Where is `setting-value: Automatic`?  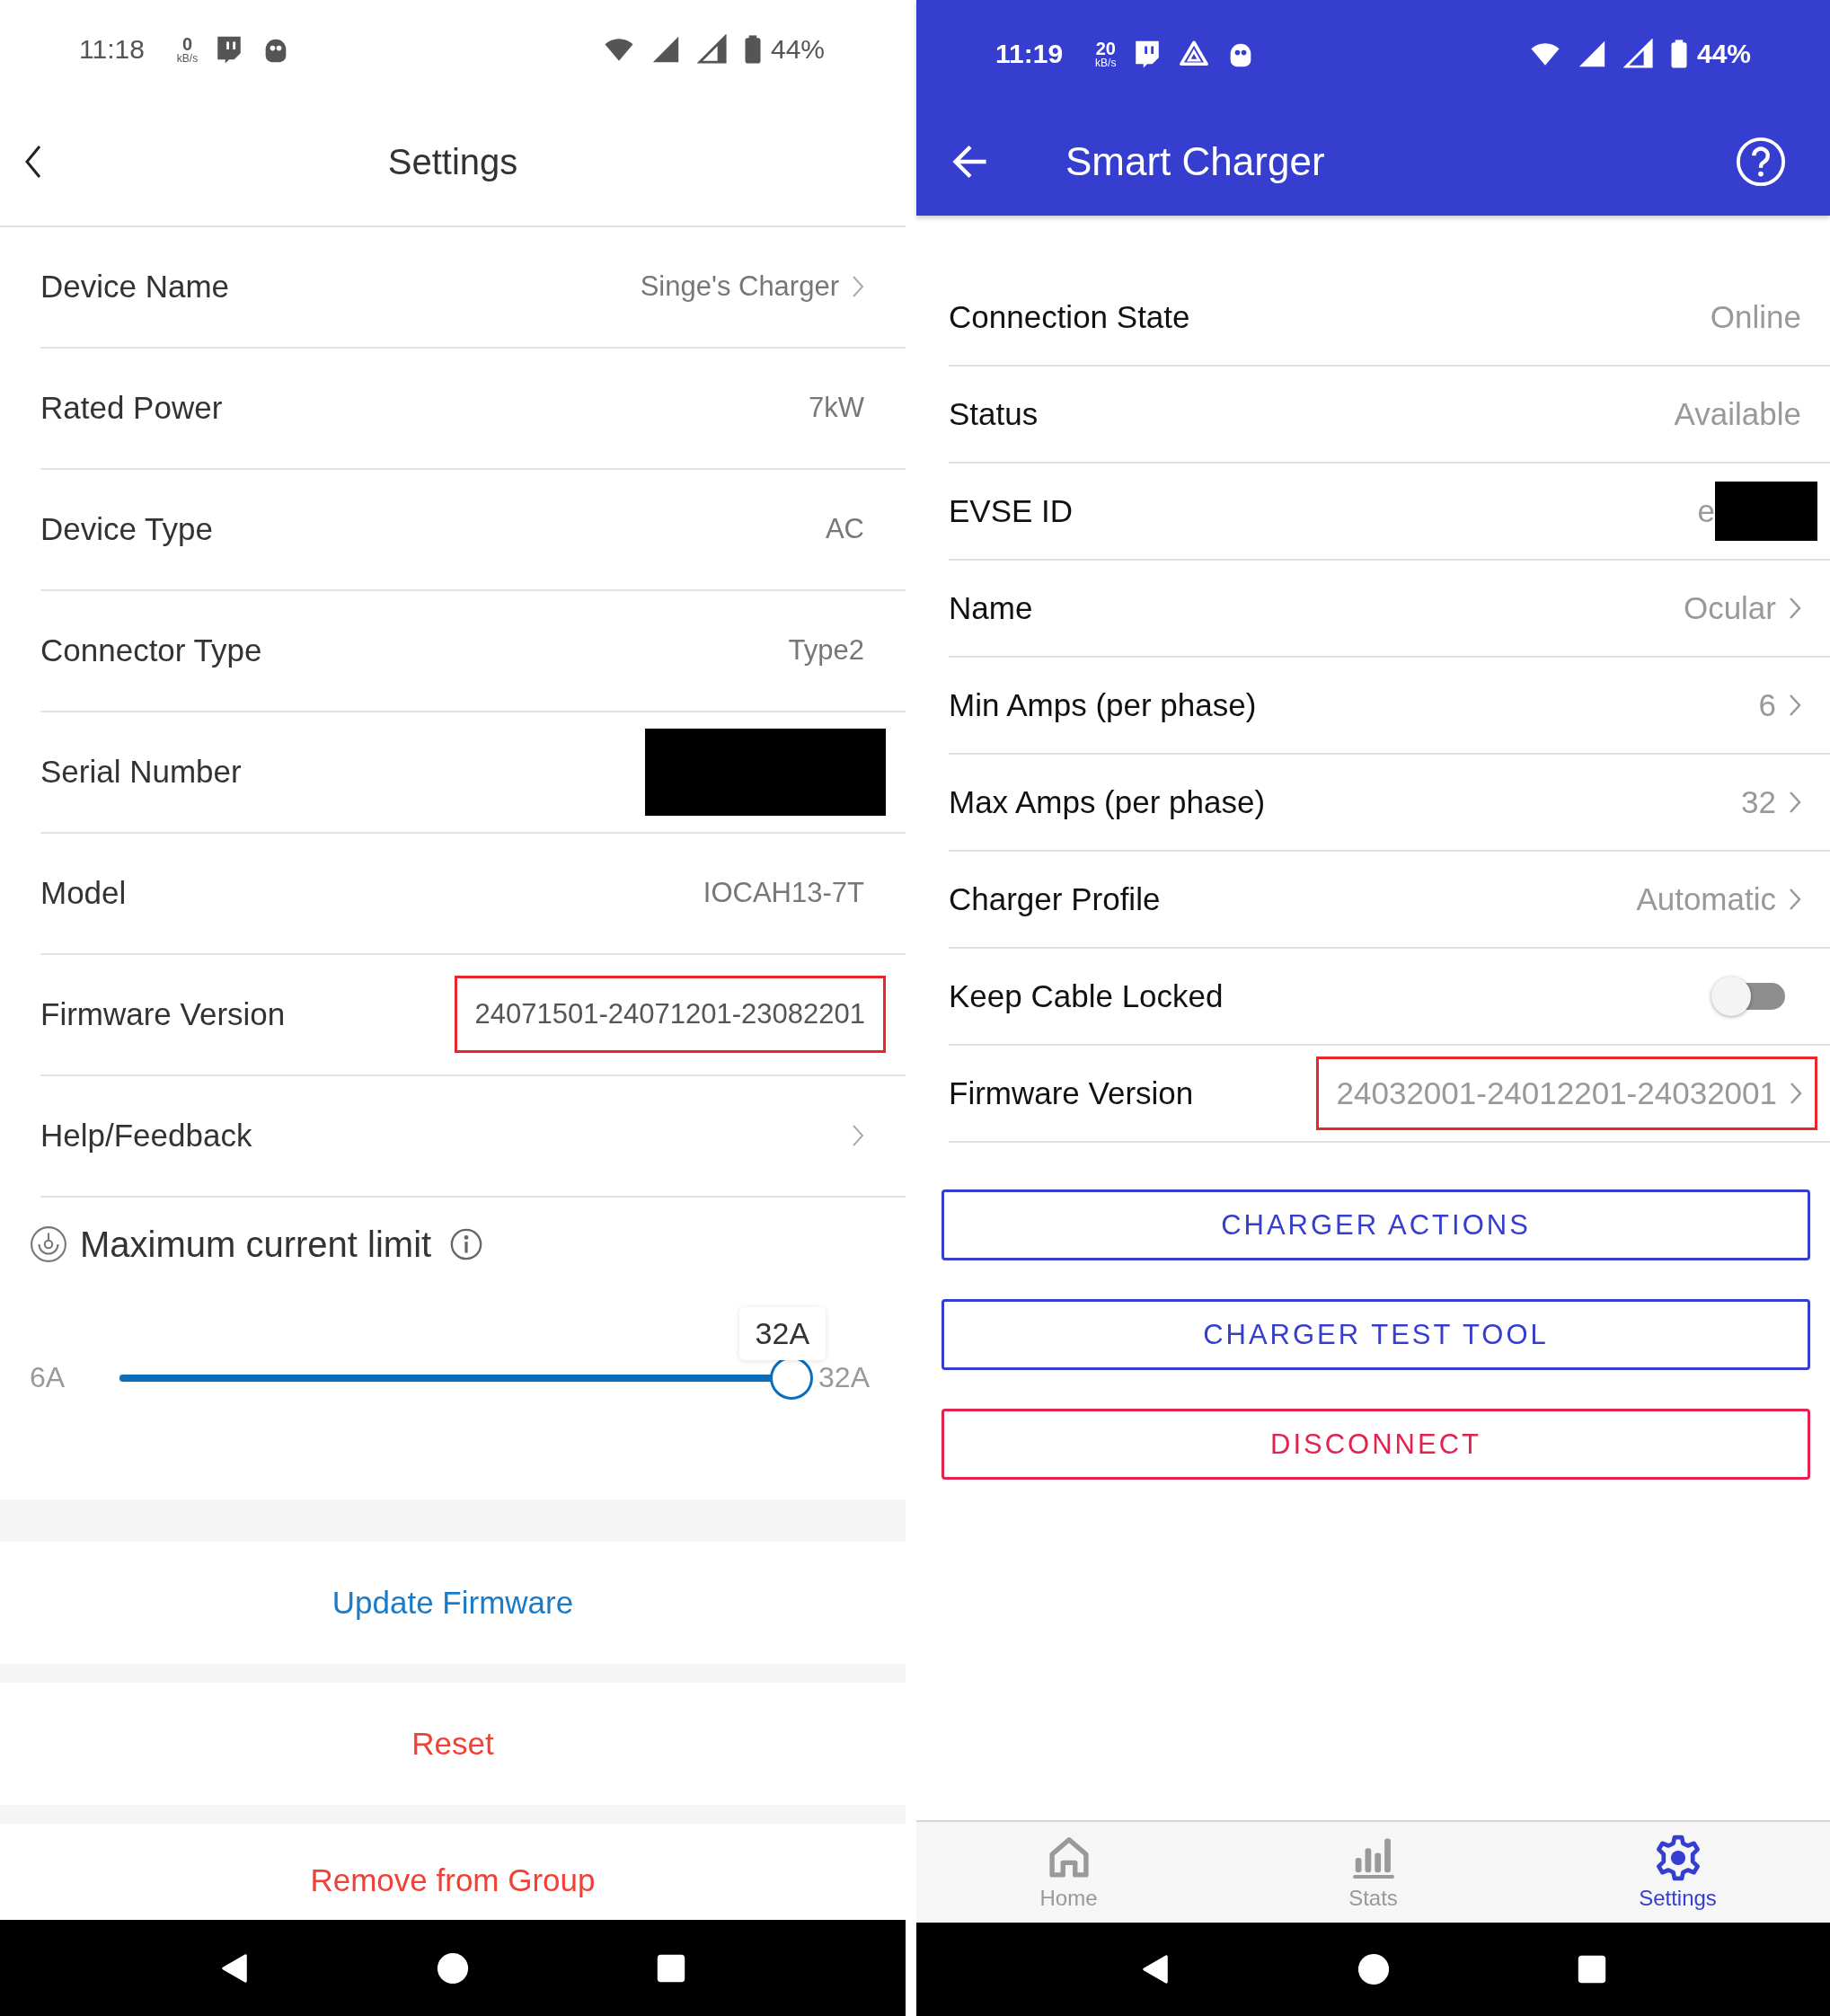
setting-value: Automatic is located at coordinates (1706, 899).